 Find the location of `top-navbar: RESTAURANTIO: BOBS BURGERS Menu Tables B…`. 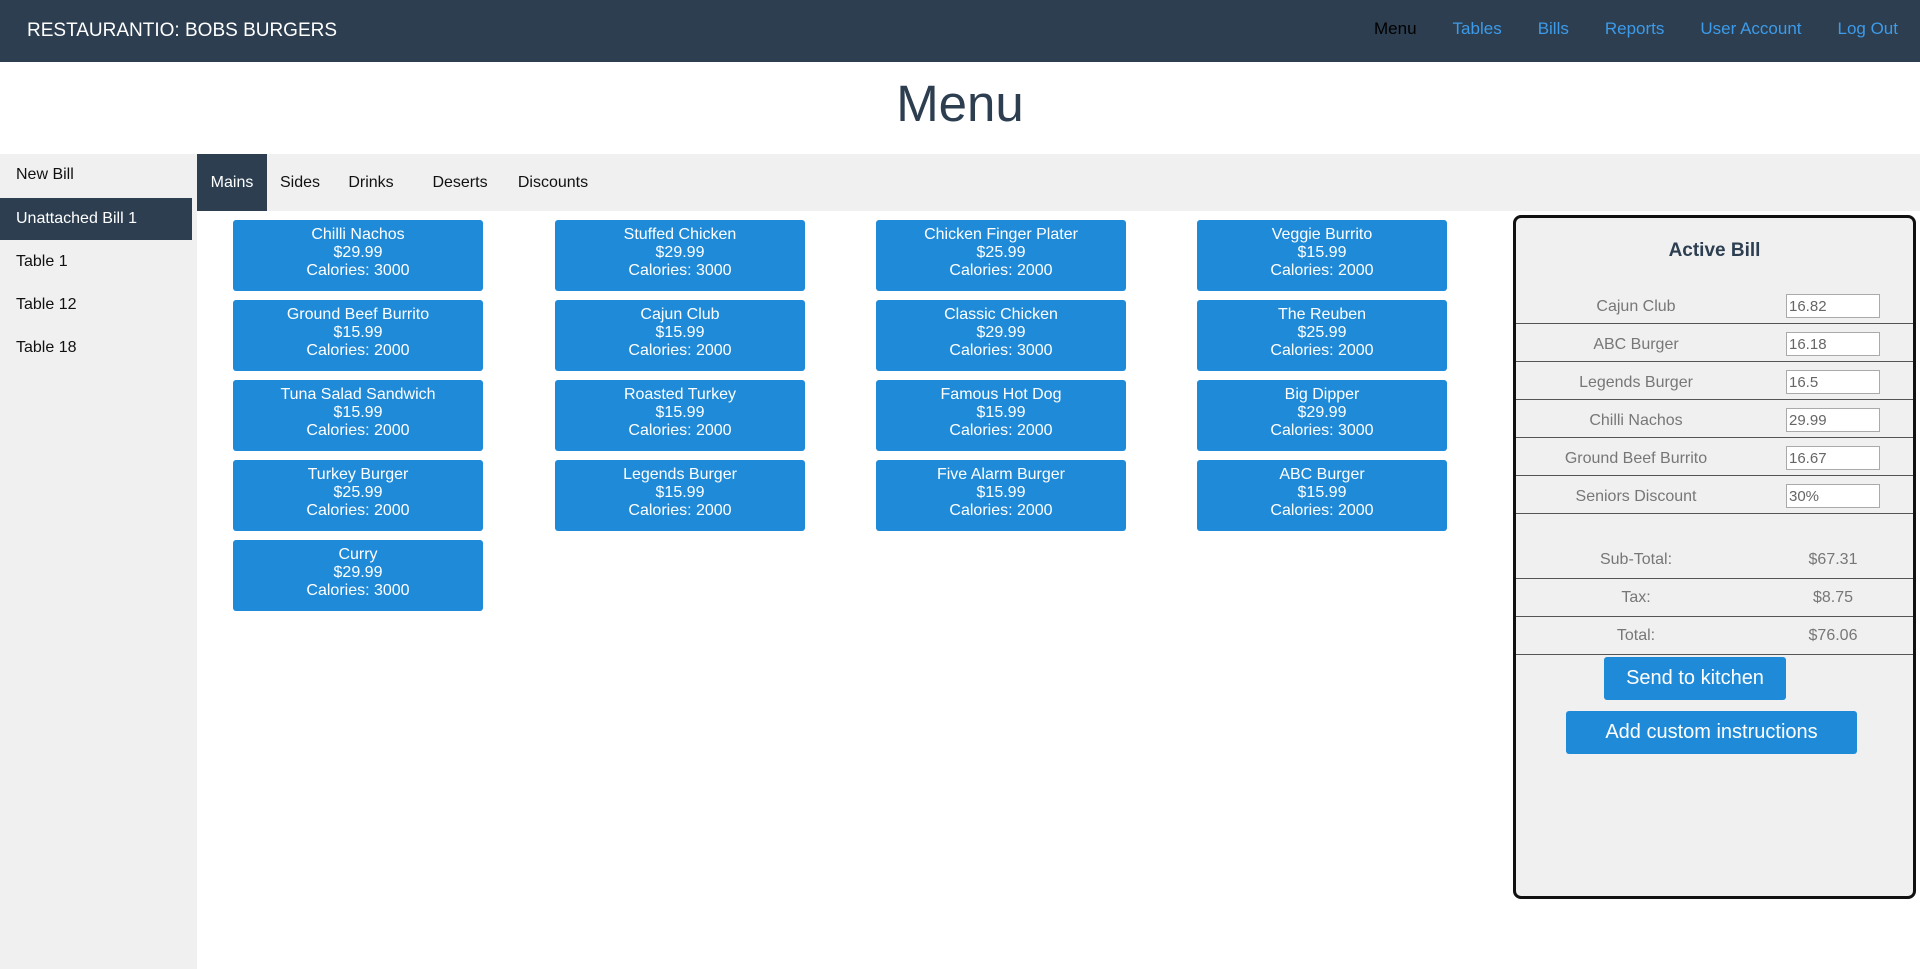

top-navbar: RESTAURANTIO: BOBS BURGERS Menu Tables B… is located at coordinates (960, 31).